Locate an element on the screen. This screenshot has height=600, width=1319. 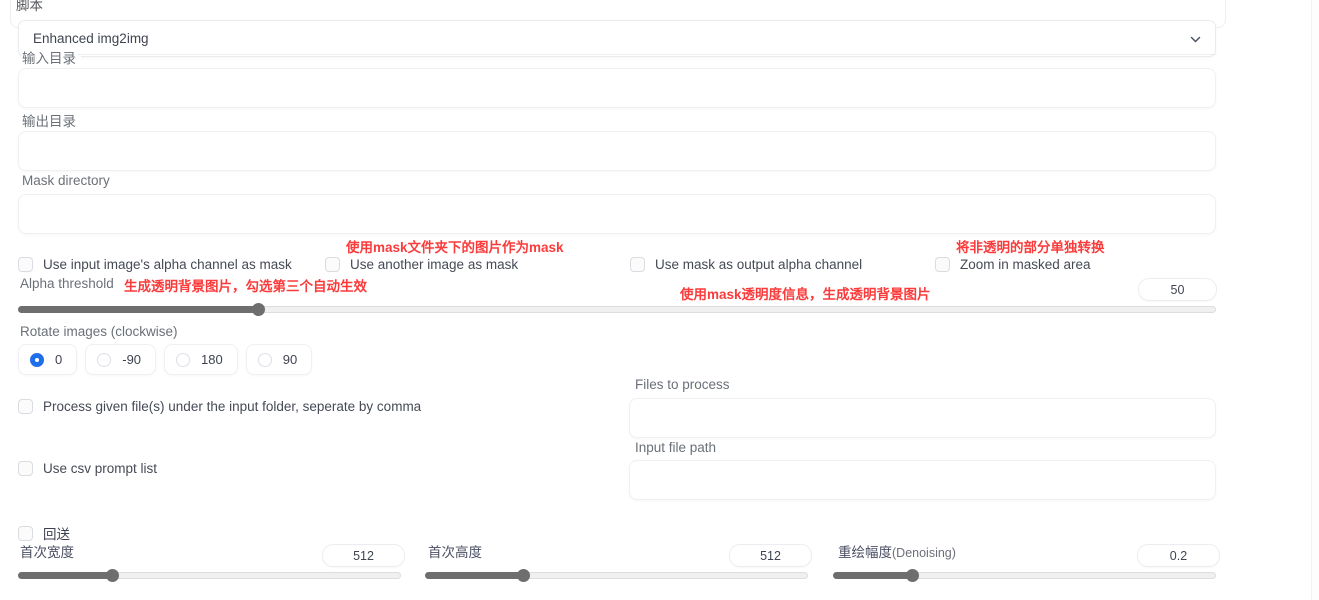
checkbox-use-another-image: Use another image as mask is located at coordinates (421, 264).